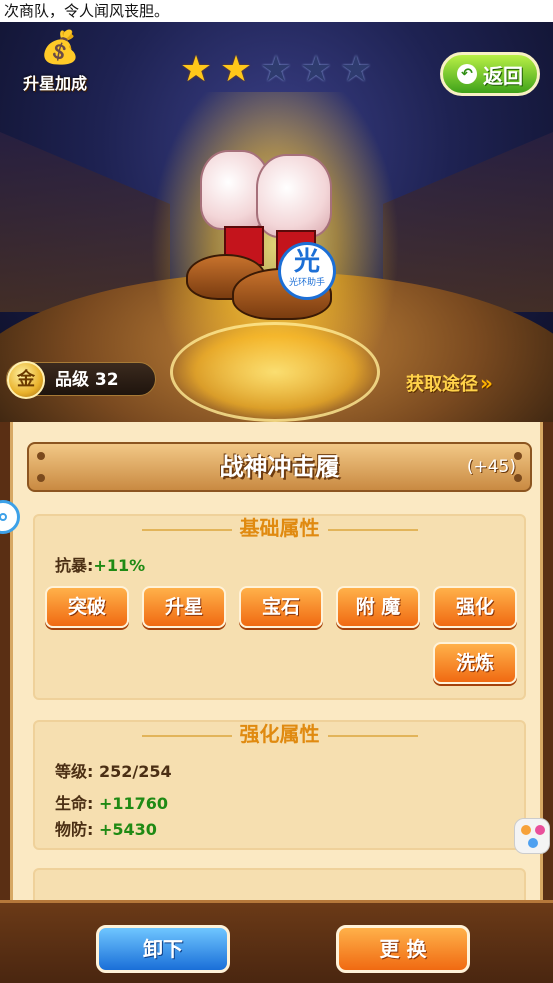 This screenshot has height=983, width=553. I want to click on section-title: 强化属性, so click(279, 732).